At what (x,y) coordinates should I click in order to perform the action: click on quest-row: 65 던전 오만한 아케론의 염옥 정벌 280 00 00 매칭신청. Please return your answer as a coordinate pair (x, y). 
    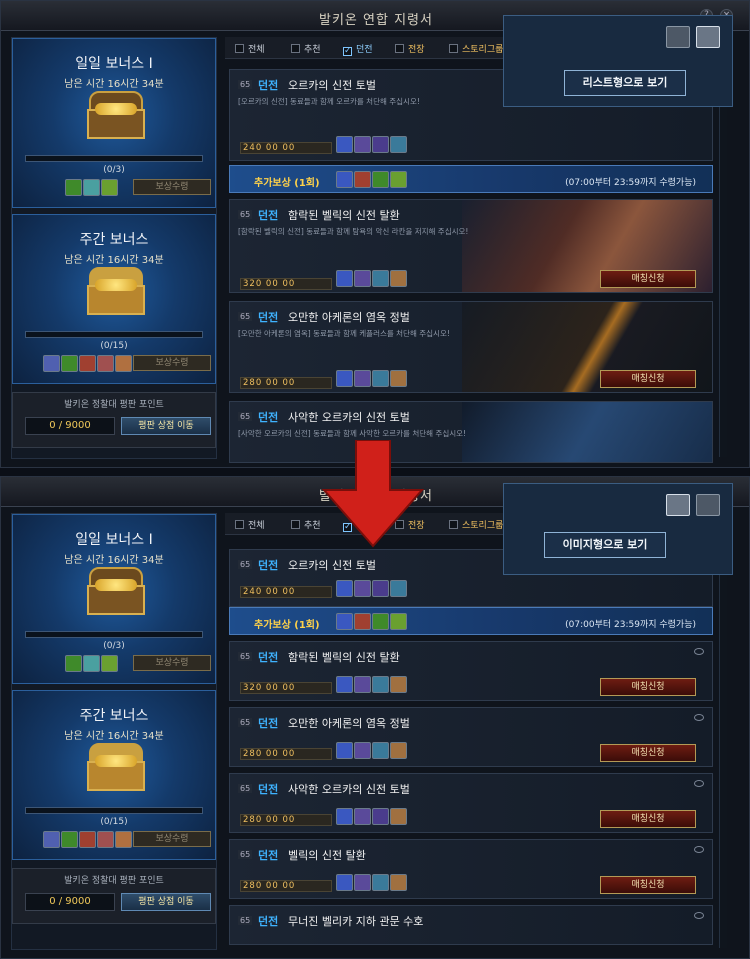
    Looking at the image, I should click on (471, 737).